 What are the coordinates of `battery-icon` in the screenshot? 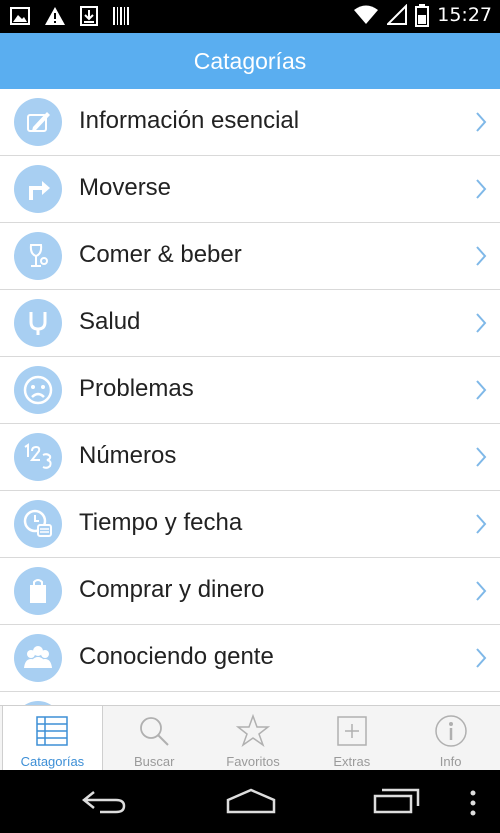 It's located at (422, 15).